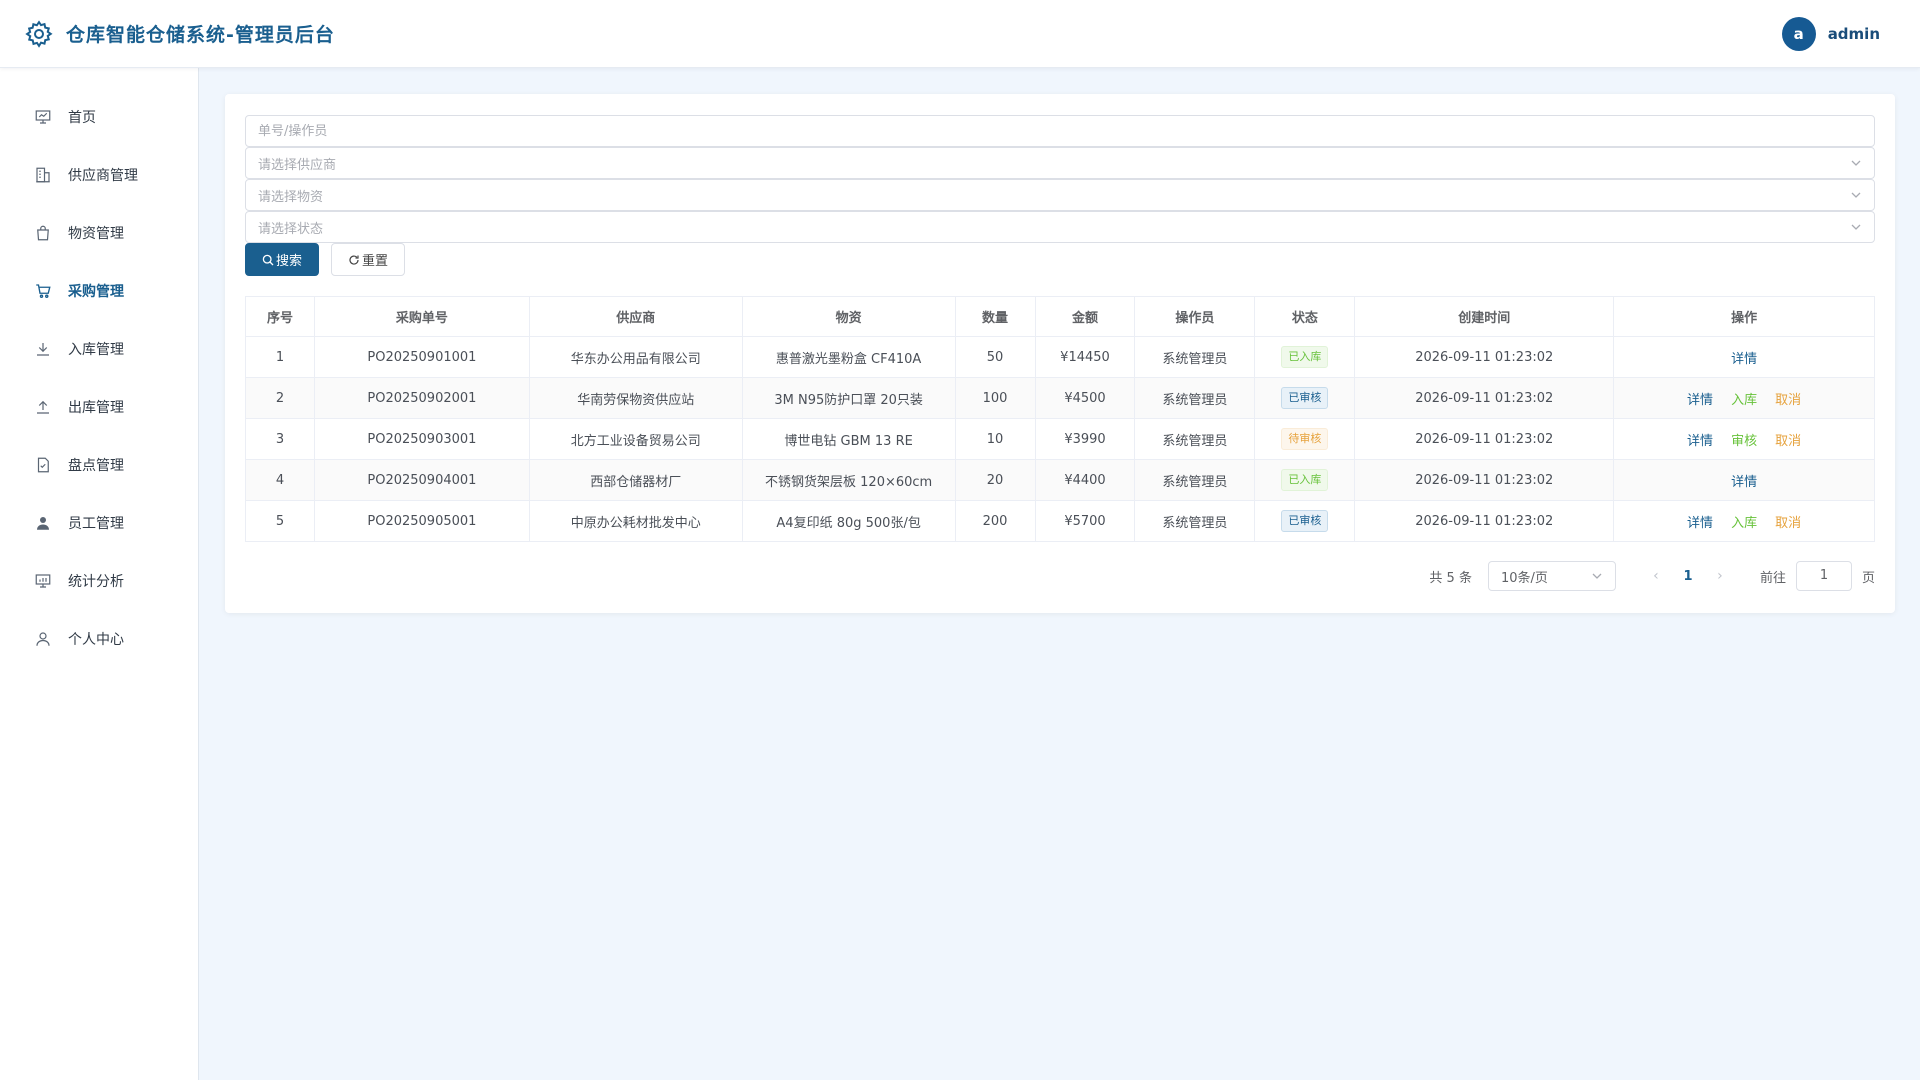  Describe the element at coordinates (635, 398) in the screenshot. I see `cell-supplier: 华南劳保物资供应站` at that location.